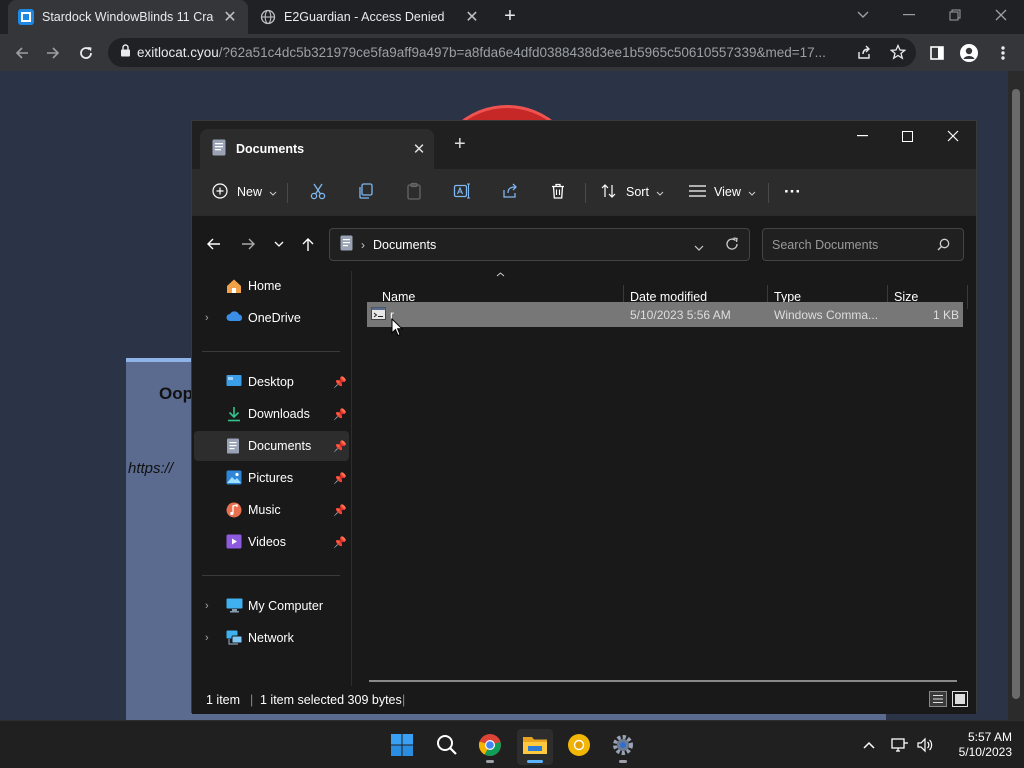 This screenshot has width=1024, height=768. Describe the element at coordinates (862, 136) in the screenshot. I see `minimize-icon` at that location.